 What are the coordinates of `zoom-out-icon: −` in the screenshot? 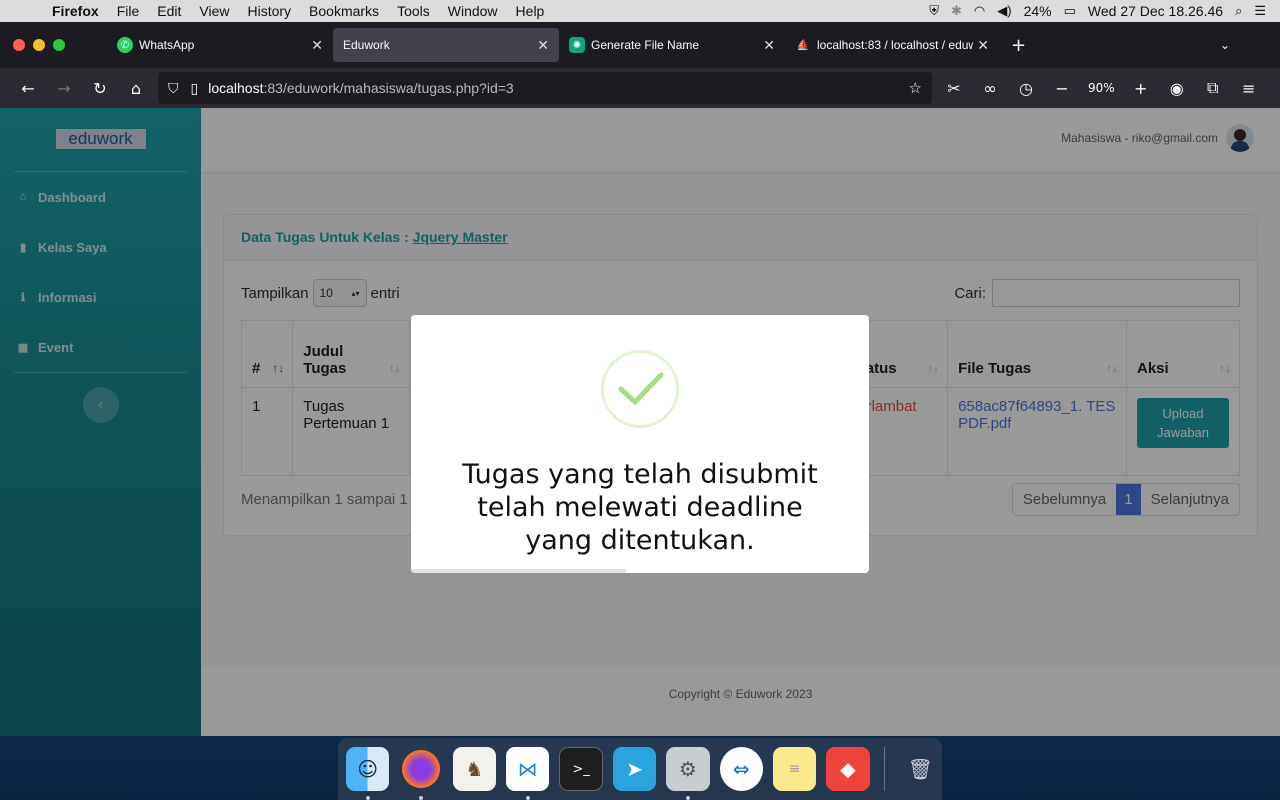 It's located at (1062, 88).